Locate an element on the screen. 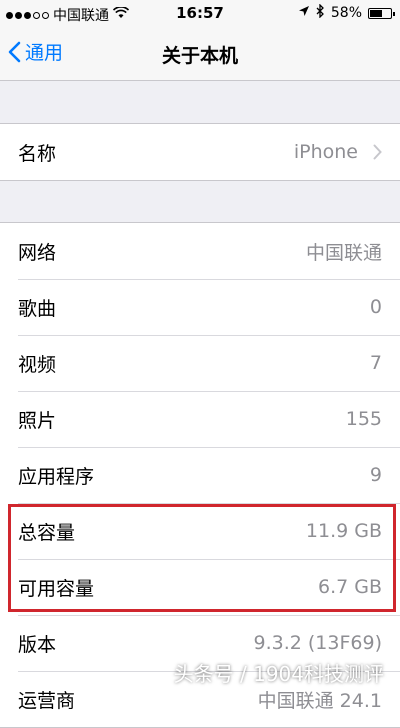 The image size is (400, 728). row-available: 可用容量 6.7 GB is located at coordinates (200, 587).